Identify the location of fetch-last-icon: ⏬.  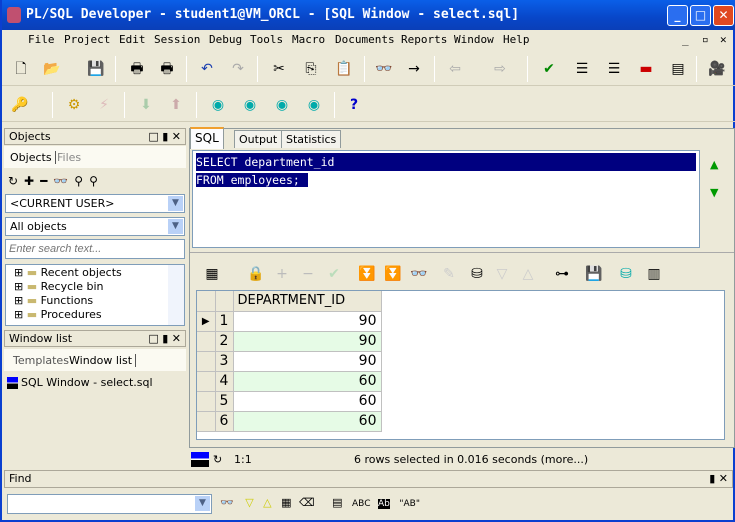
(393, 274).